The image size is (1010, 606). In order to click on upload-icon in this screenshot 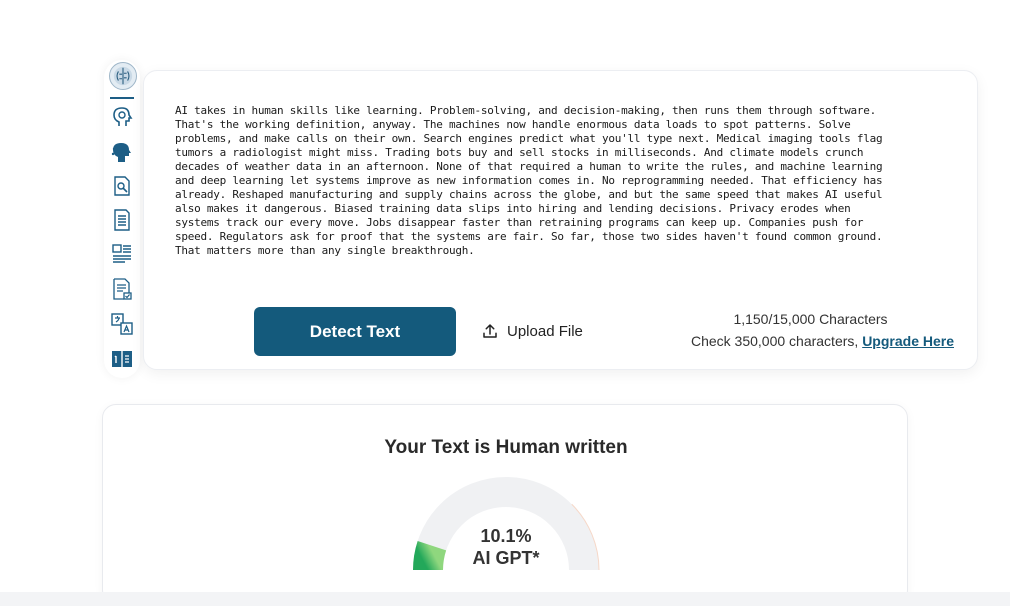, I will do `click(490, 331)`.